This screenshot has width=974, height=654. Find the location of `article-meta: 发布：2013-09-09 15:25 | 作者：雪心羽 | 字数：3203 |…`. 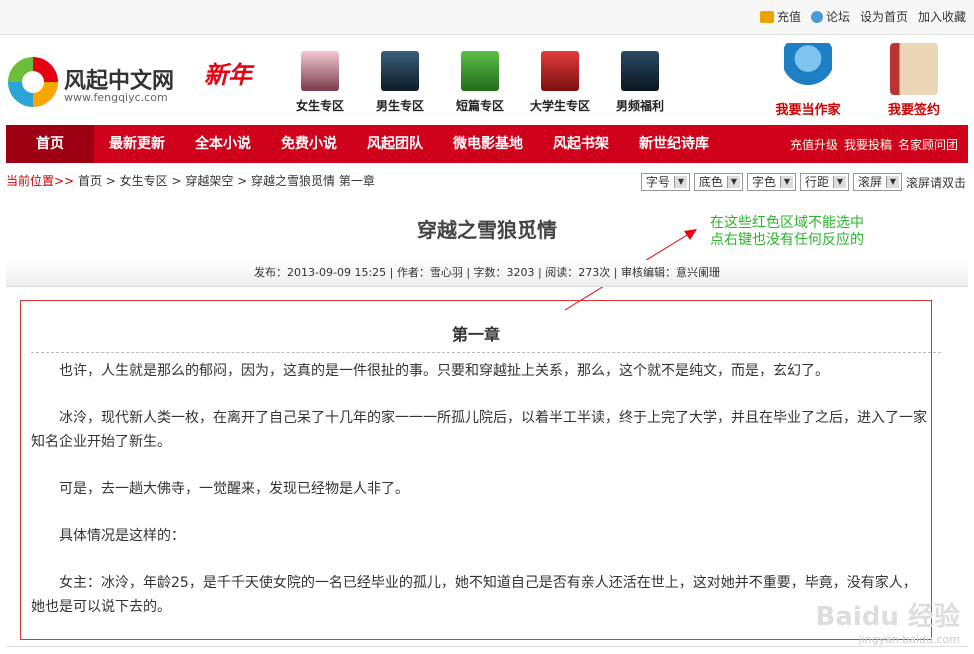

article-meta: 发布：2013-09-09 15:25 | 作者：雪心羽 | 字数：3203 |… is located at coordinates (487, 273).